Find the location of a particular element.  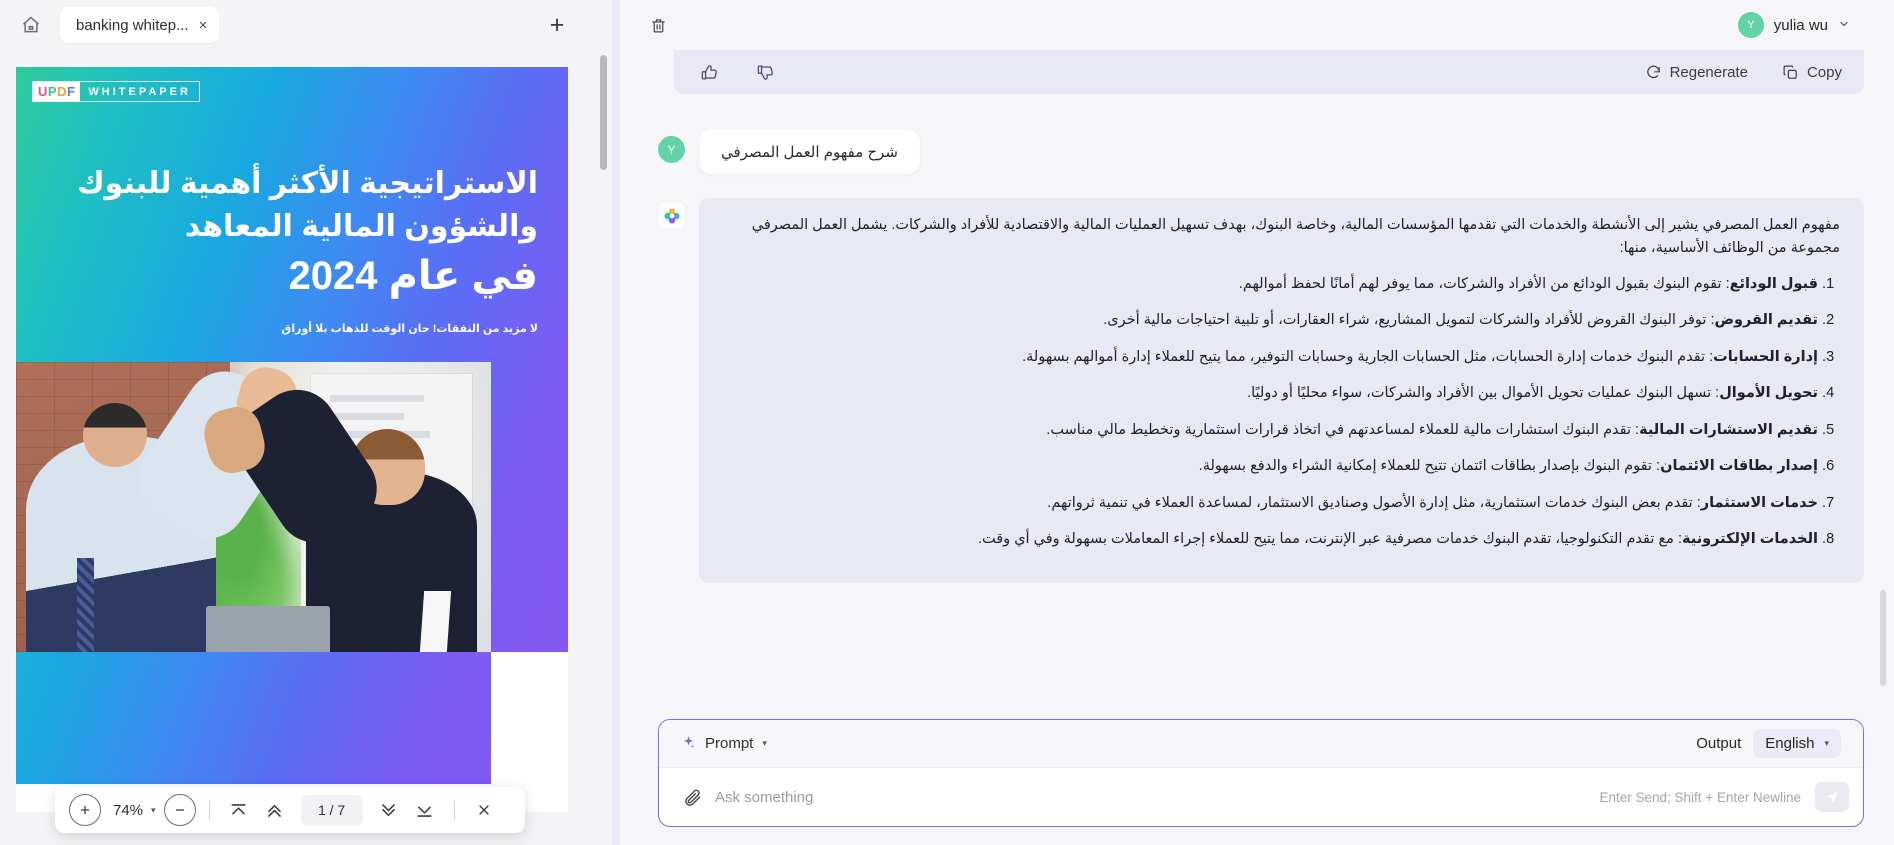

prev-page-icon is located at coordinates (275, 810).